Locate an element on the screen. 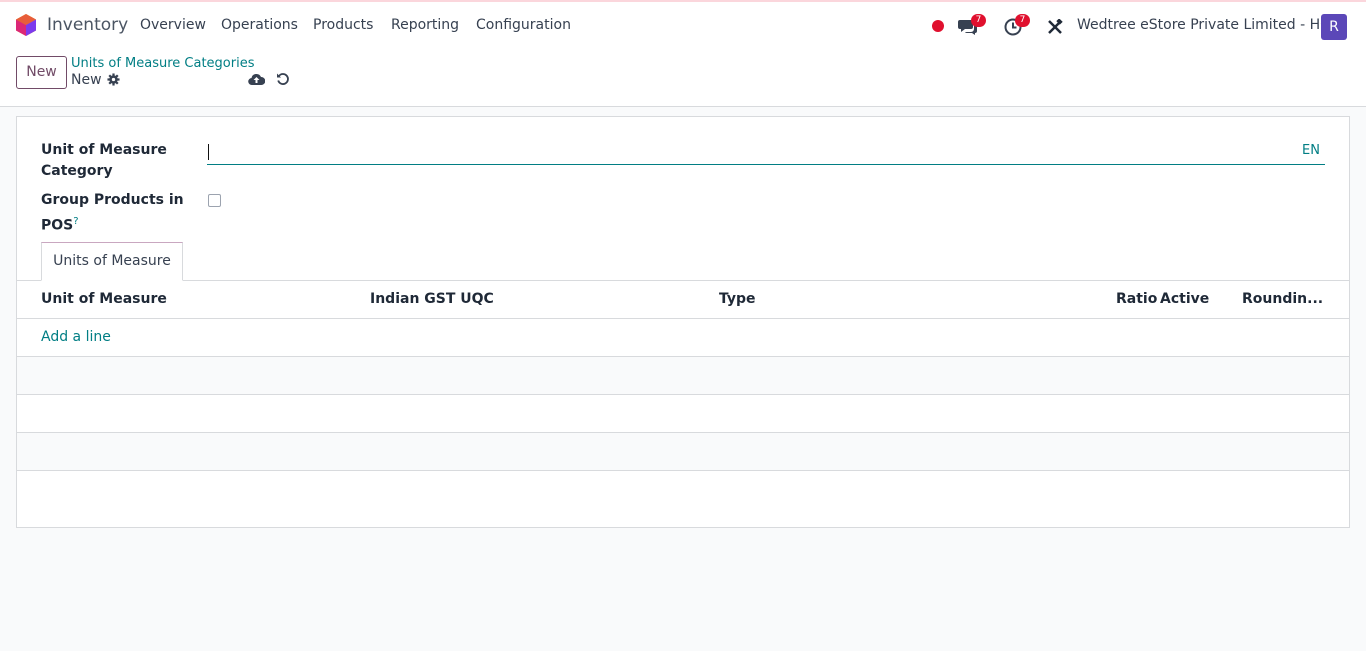 The width and height of the screenshot is (1366, 651). column-unit-of-measure: Unit of Measure is located at coordinates (104, 299).